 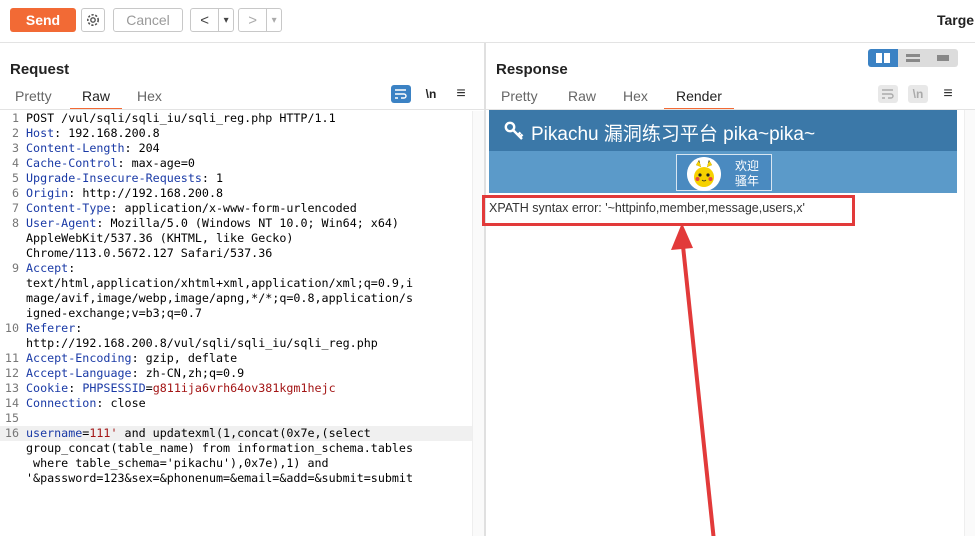 I want to click on back-history-dropdown: ▾, so click(x=226, y=20).